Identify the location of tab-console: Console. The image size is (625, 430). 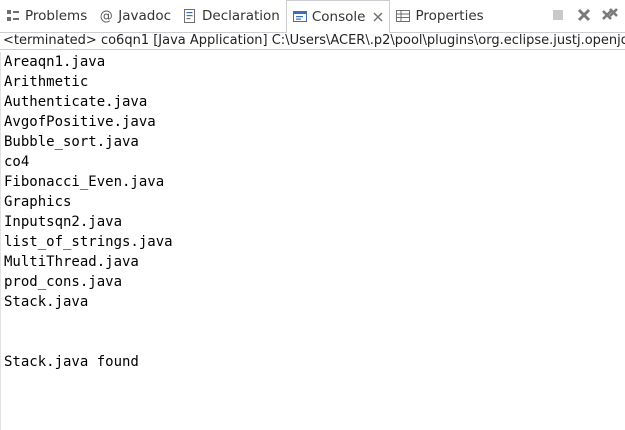
(338, 16).